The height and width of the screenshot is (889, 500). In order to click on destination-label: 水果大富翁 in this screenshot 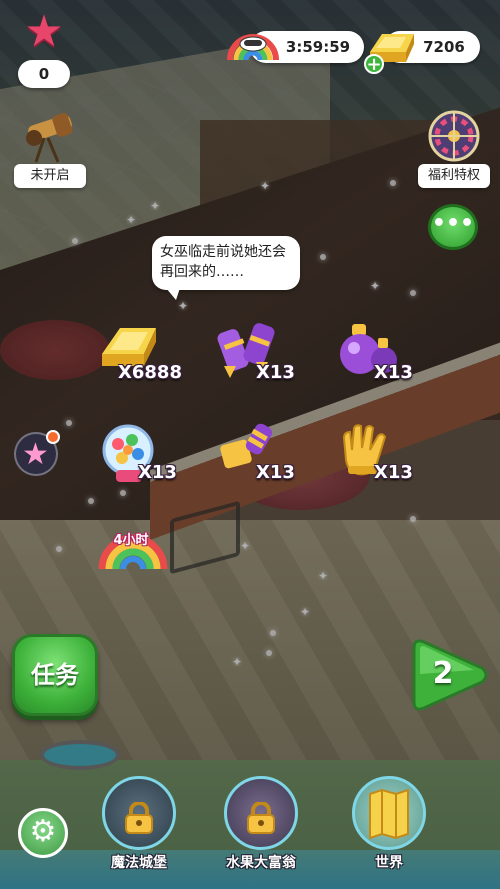, I will do `click(261, 863)`.